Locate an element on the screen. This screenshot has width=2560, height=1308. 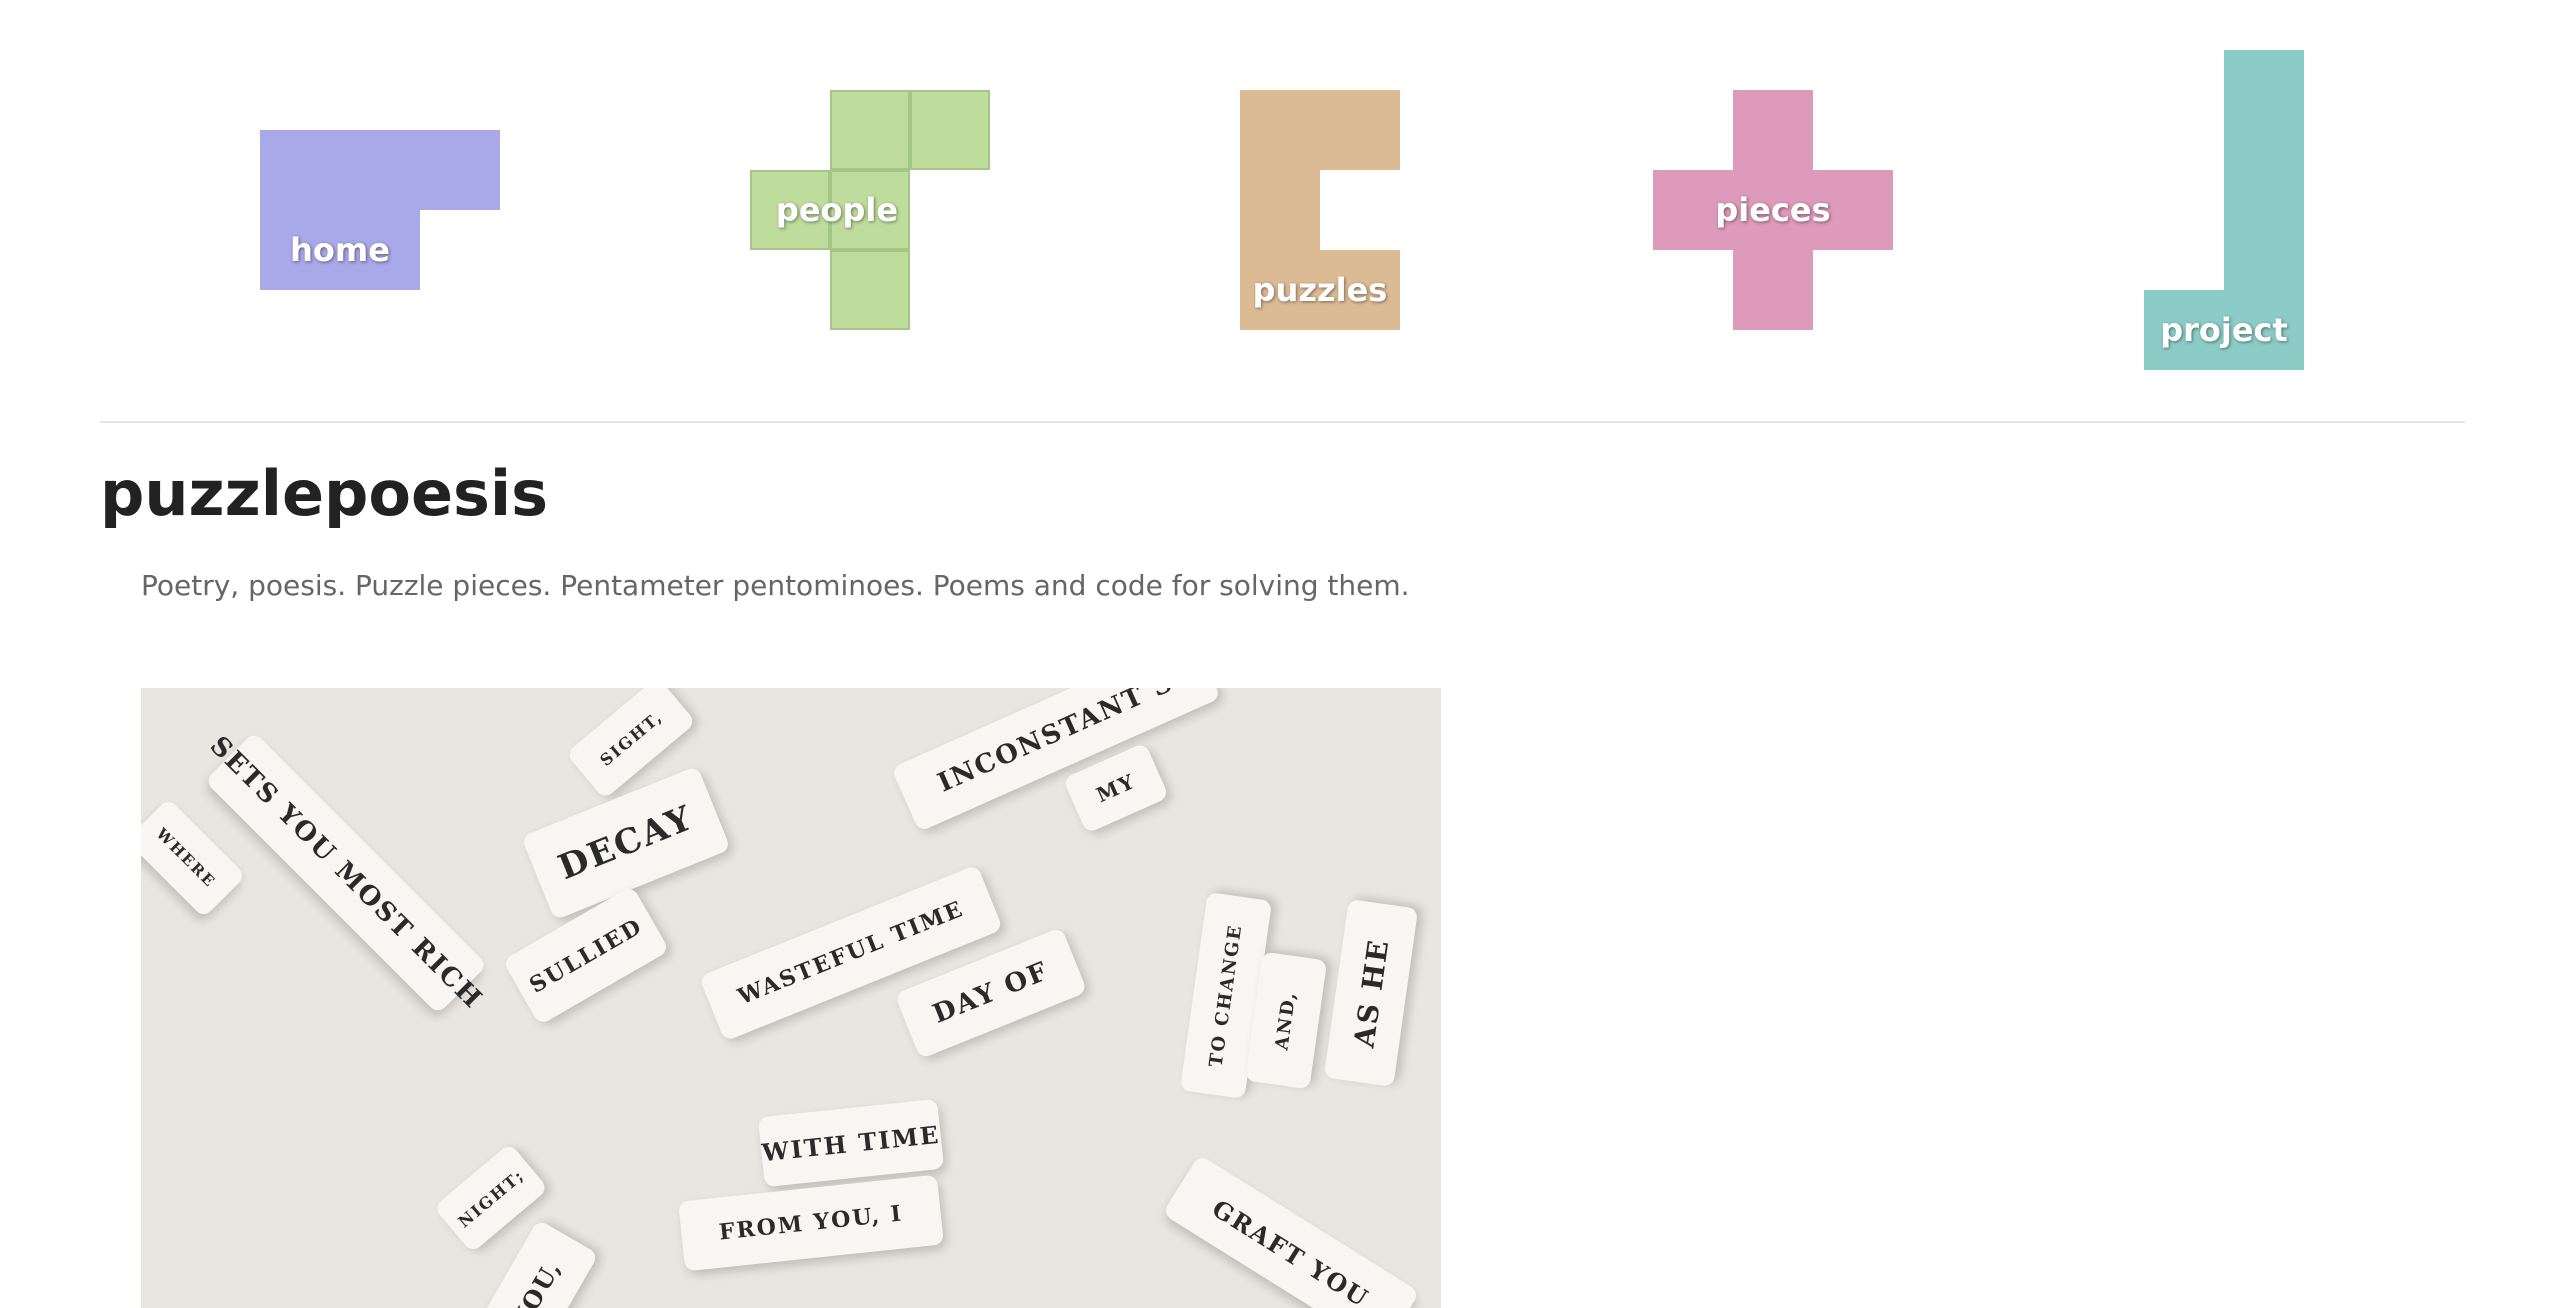
nav-pieces-piece: pieces is located at coordinates (1773, 210).